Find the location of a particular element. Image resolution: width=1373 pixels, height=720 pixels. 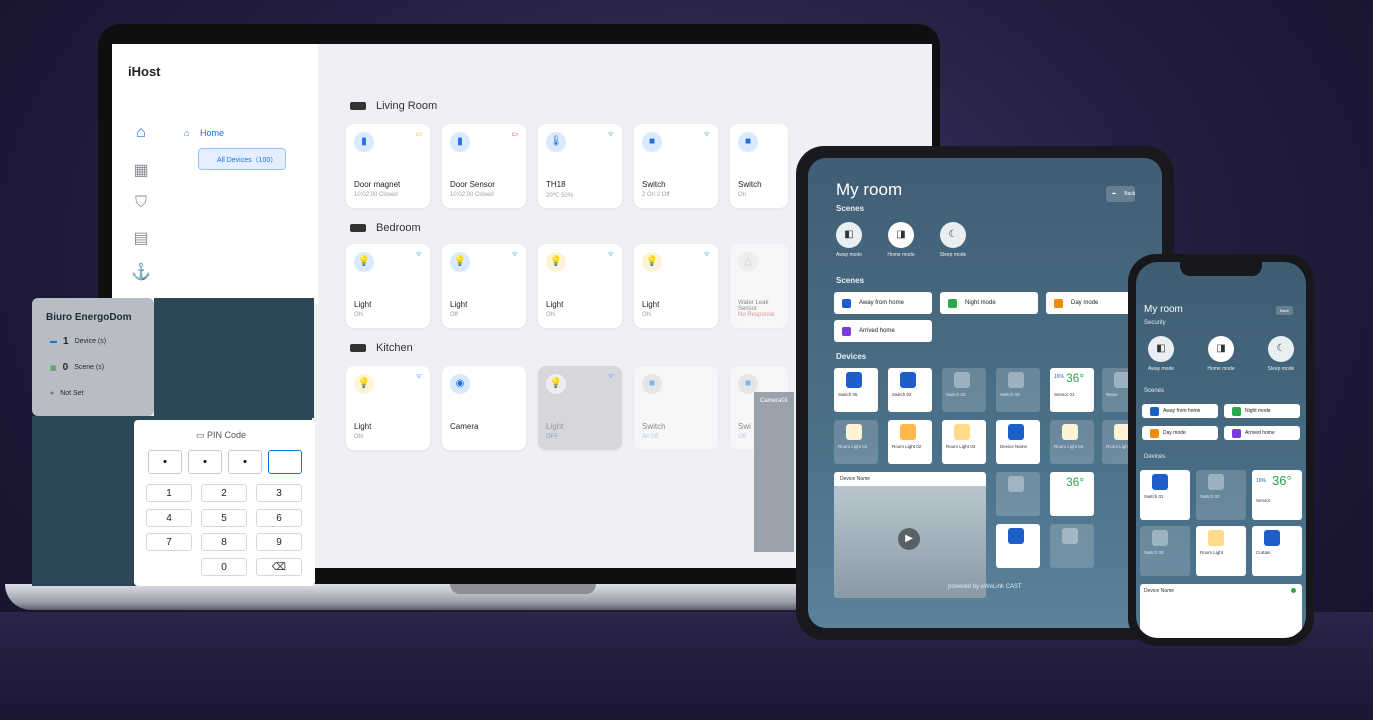

key-7: 7 is located at coordinates (169, 542).